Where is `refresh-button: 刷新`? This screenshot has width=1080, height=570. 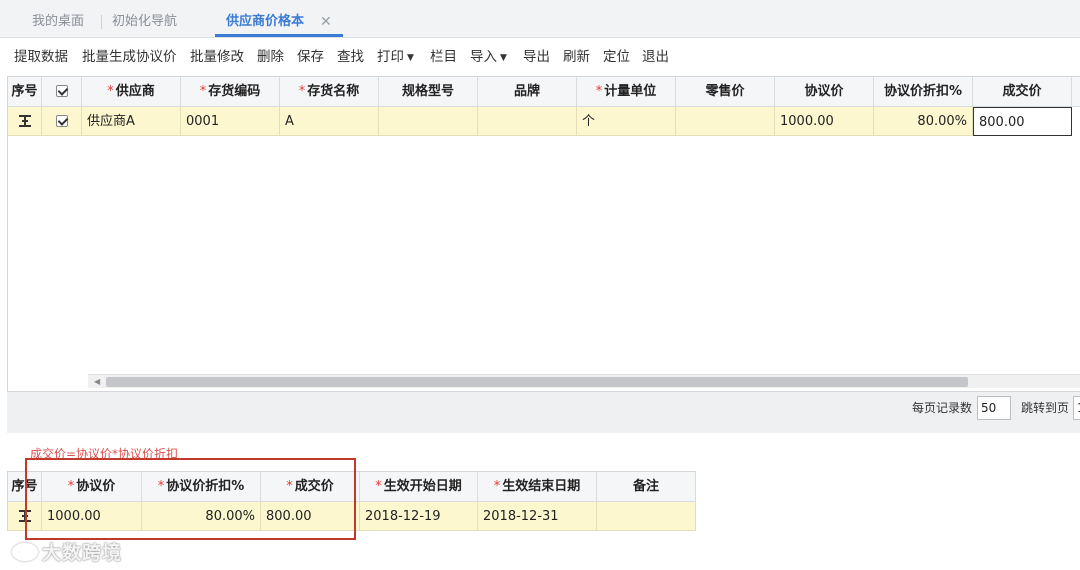
refresh-button: 刷新 is located at coordinates (576, 55).